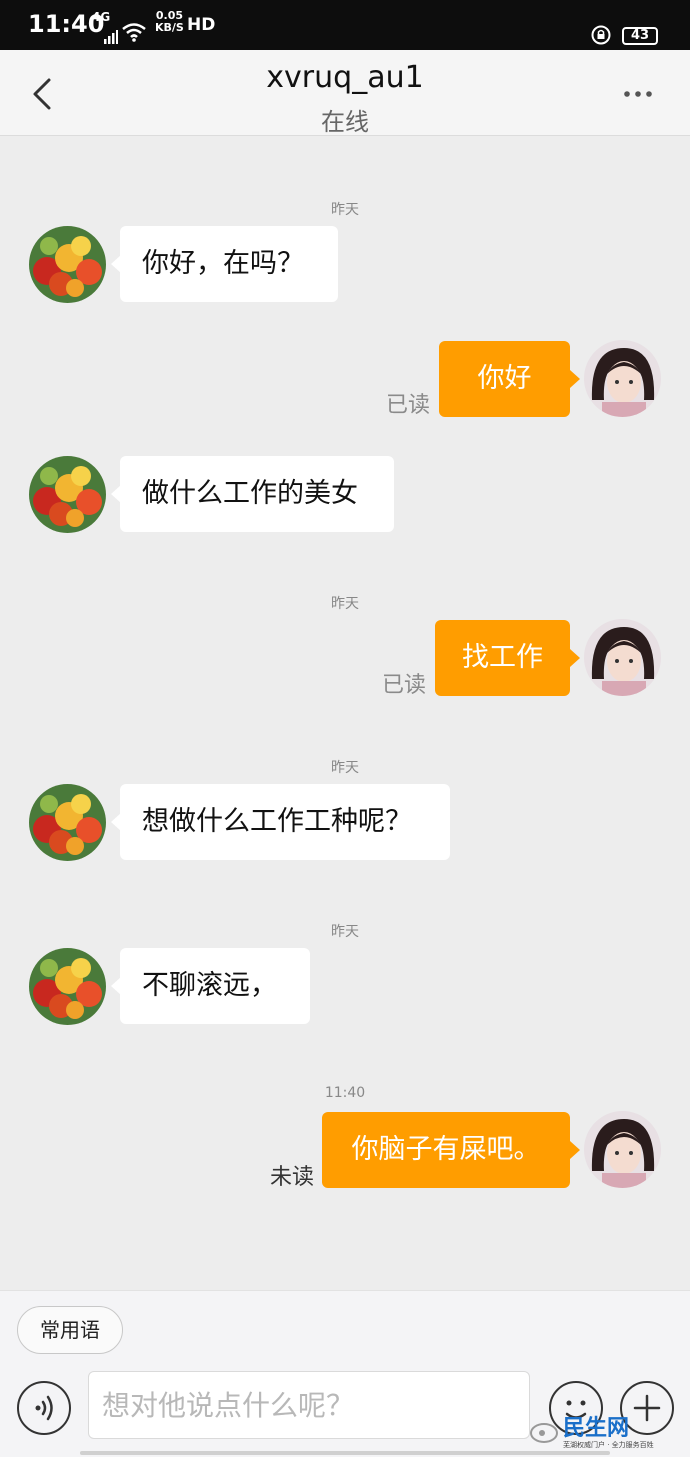 The height and width of the screenshot is (1457, 690). I want to click on watermark-title: 民生网, so click(596, 1428).